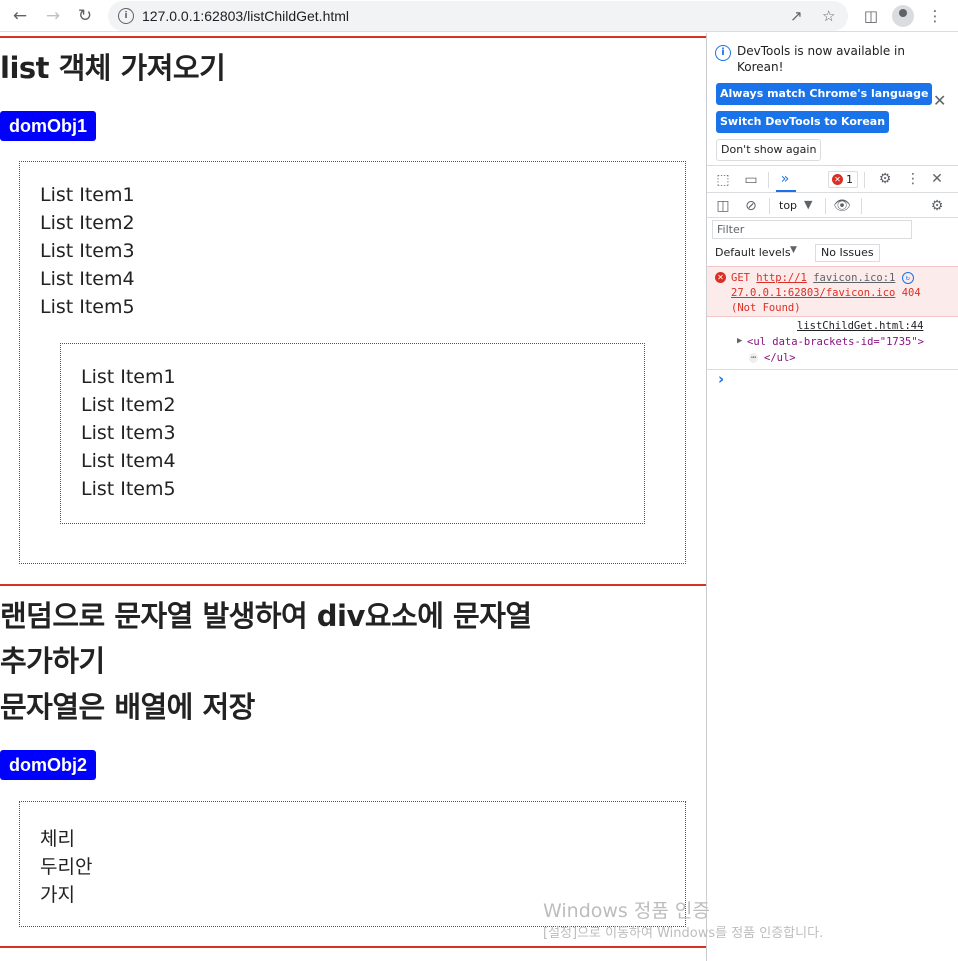 The width and height of the screenshot is (958, 961). What do you see at coordinates (842, 206) in the screenshot?
I see `live-expression-eye-icon: 👁` at bounding box center [842, 206].